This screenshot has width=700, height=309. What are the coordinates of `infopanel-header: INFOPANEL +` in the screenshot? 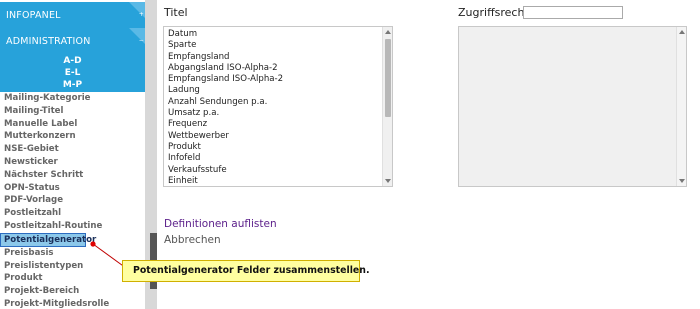 It's located at (72, 15).